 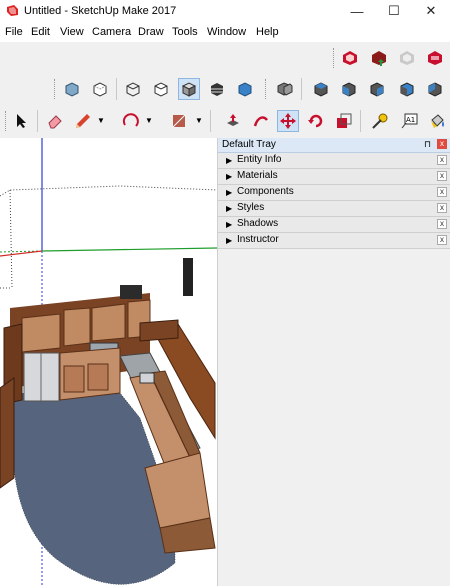 I want to click on sink, so click(x=147, y=378).